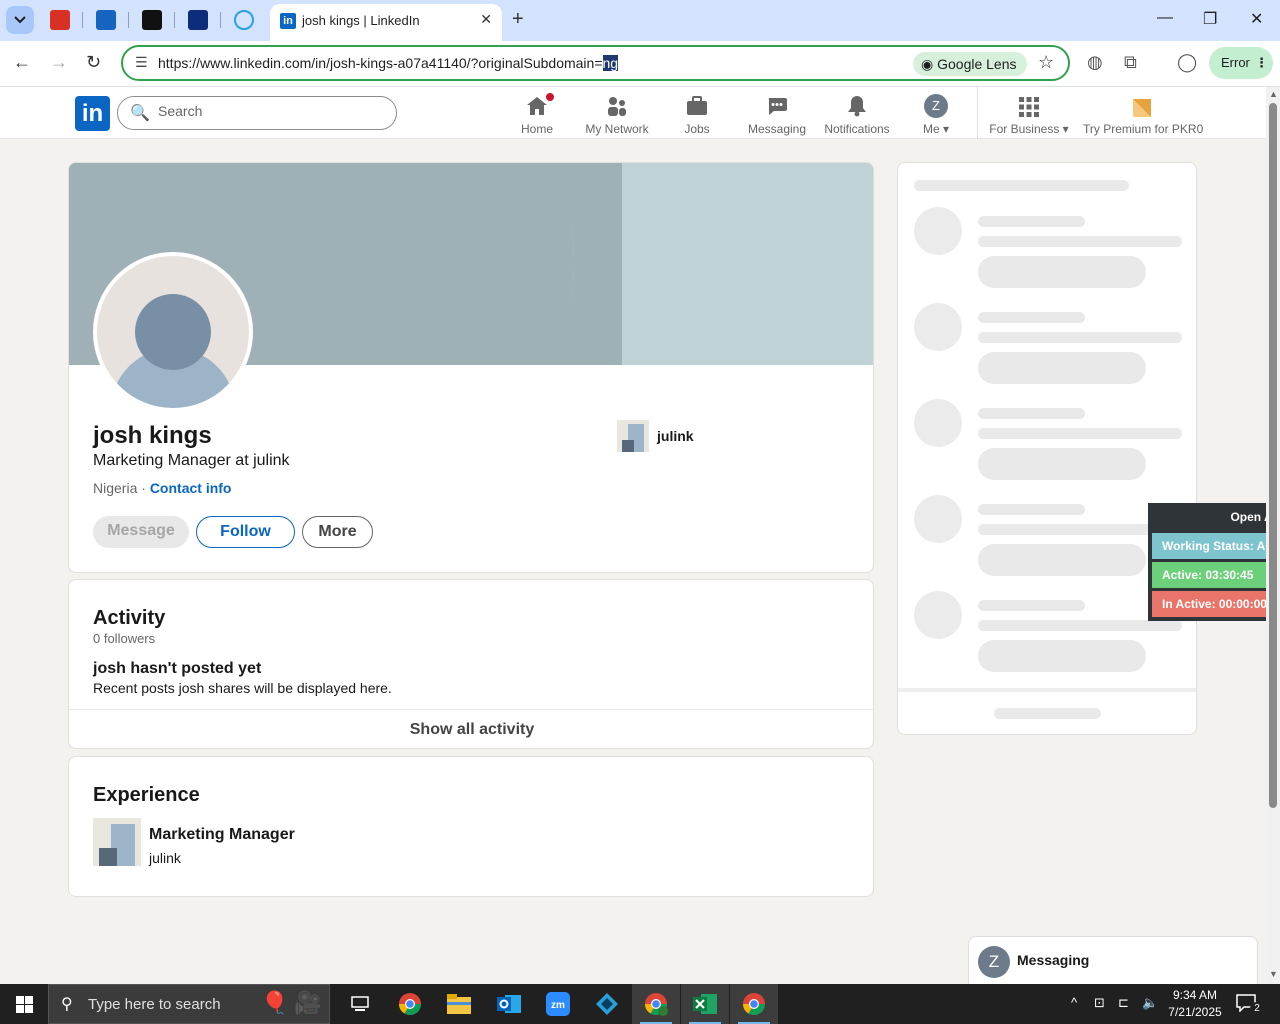 This screenshot has width=1280, height=1024. What do you see at coordinates (106, 20) in the screenshot?
I see `pinned-tab-app` at bounding box center [106, 20].